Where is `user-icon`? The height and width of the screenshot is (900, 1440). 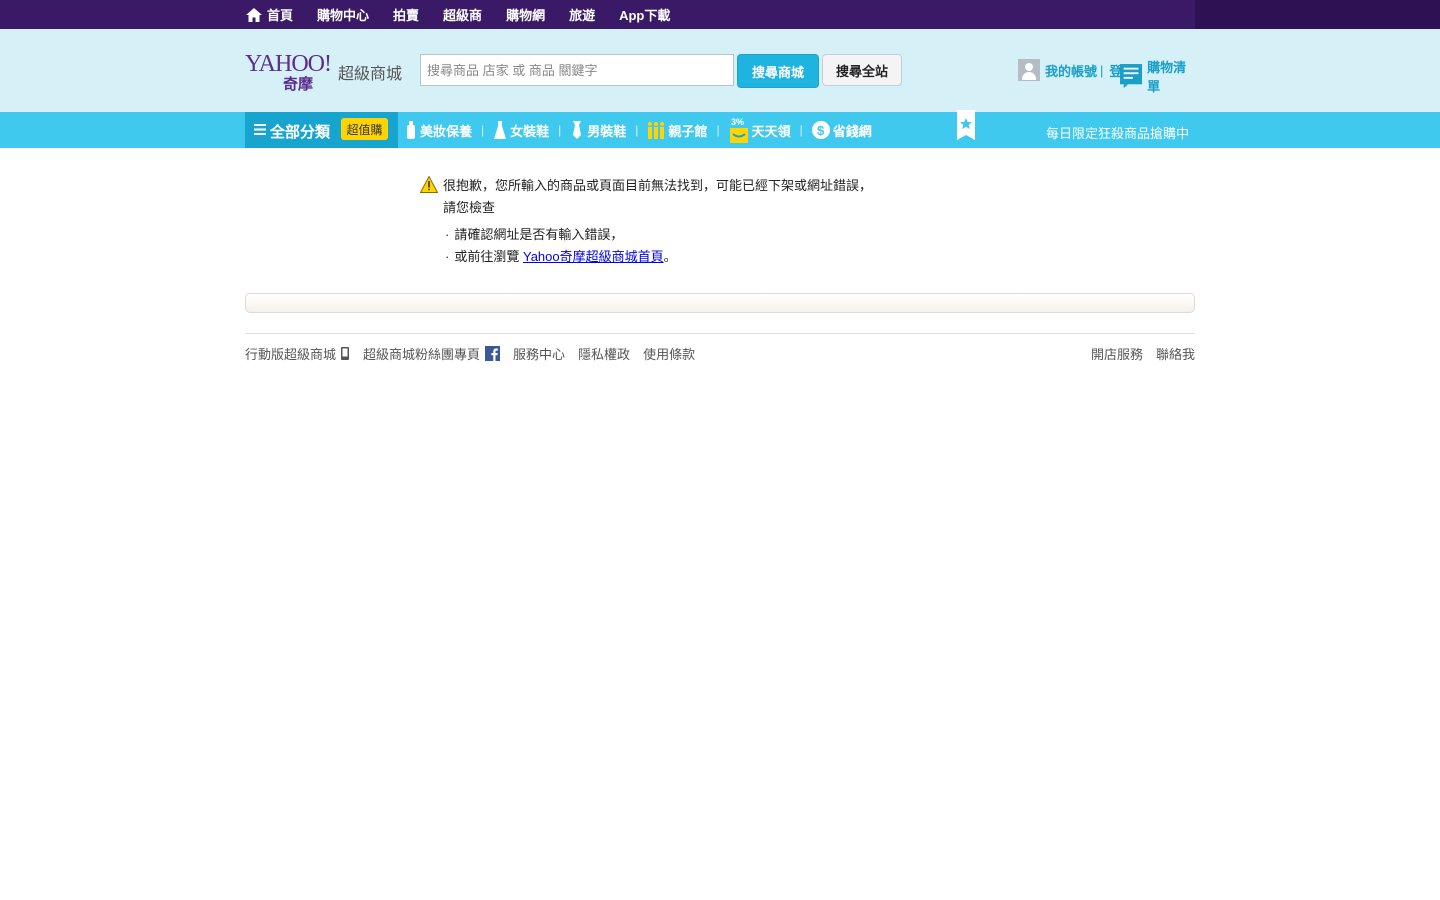
user-icon is located at coordinates (1029, 70).